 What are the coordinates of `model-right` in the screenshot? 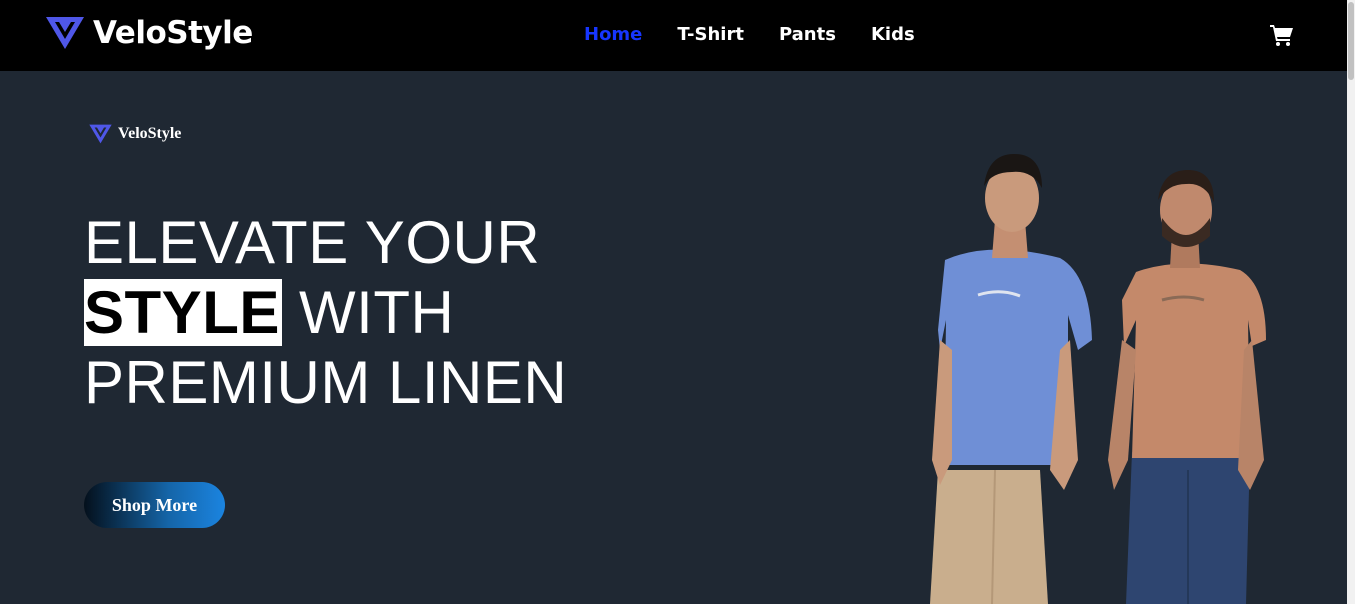 It's located at (1187, 387).